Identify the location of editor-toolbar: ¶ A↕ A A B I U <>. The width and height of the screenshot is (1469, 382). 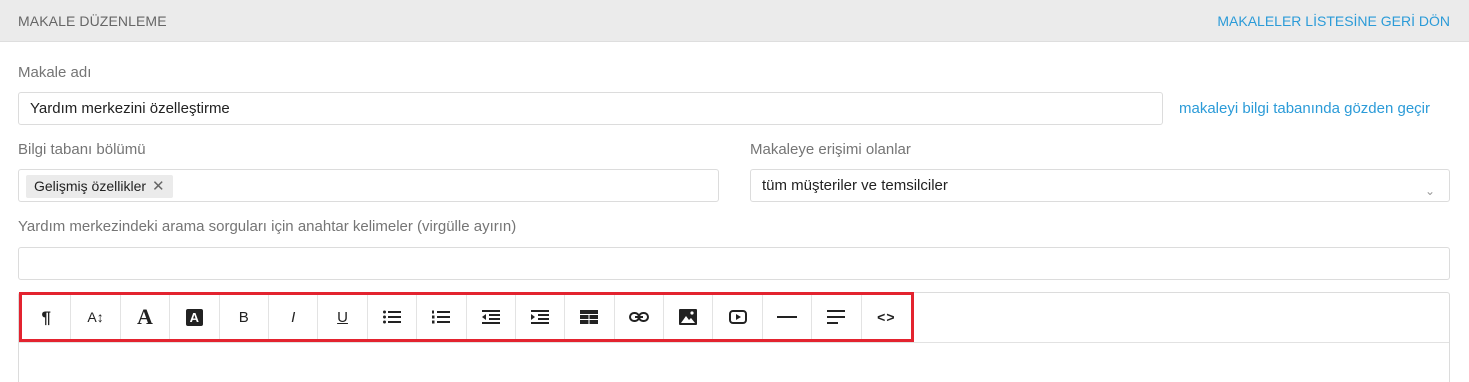
(466, 317).